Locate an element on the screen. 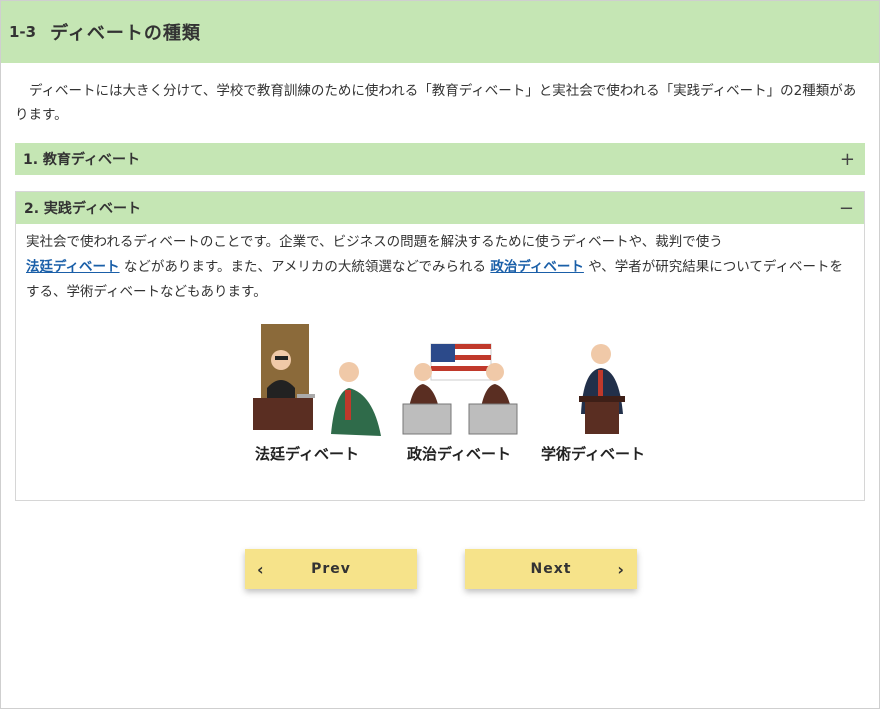  prev-button: ‹ Prev is located at coordinates (331, 569).